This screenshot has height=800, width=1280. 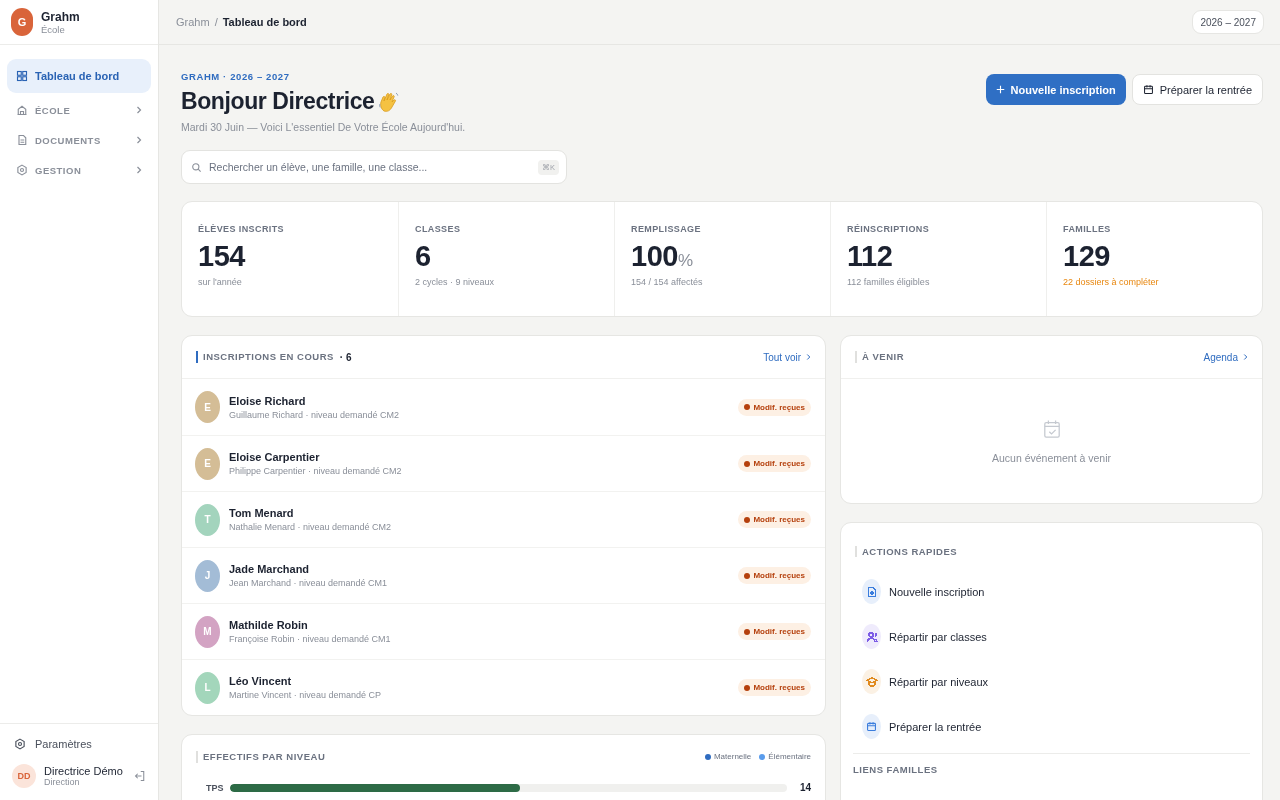 I want to click on stat-value: 6, so click(x=423, y=256).